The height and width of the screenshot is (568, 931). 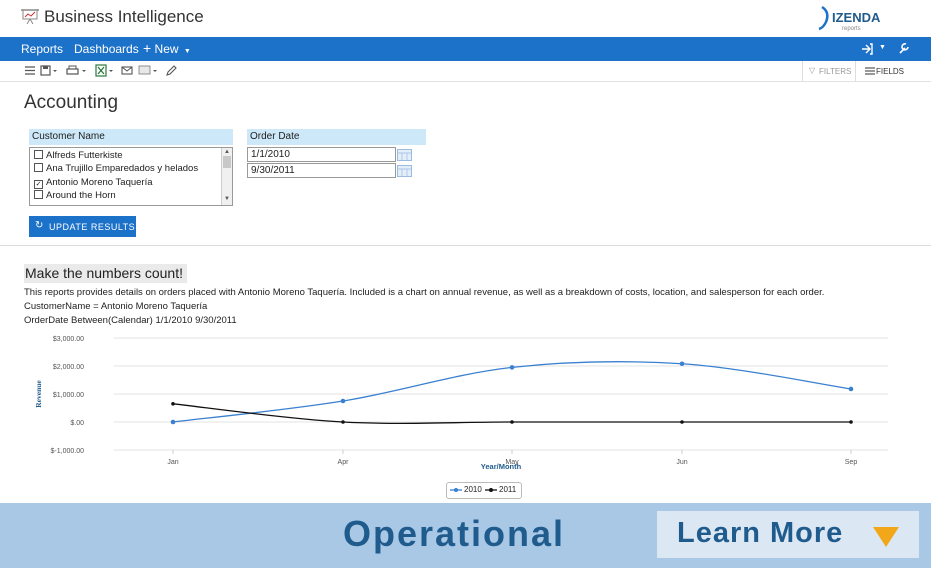 What do you see at coordinates (149, 70) in the screenshot?
I see `results-count-icon` at bounding box center [149, 70].